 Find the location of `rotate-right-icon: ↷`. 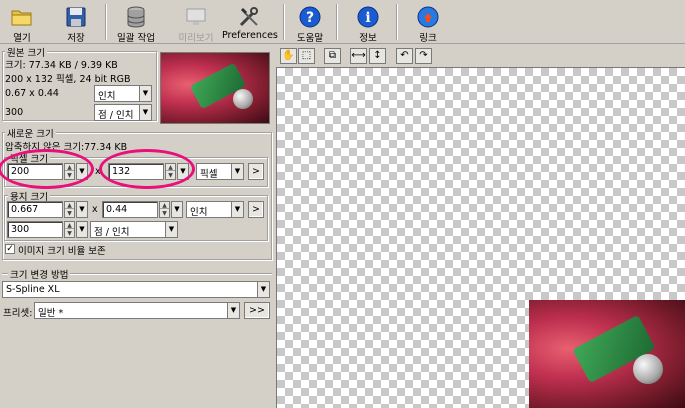

rotate-right-icon: ↷ is located at coordinates (423, 55).